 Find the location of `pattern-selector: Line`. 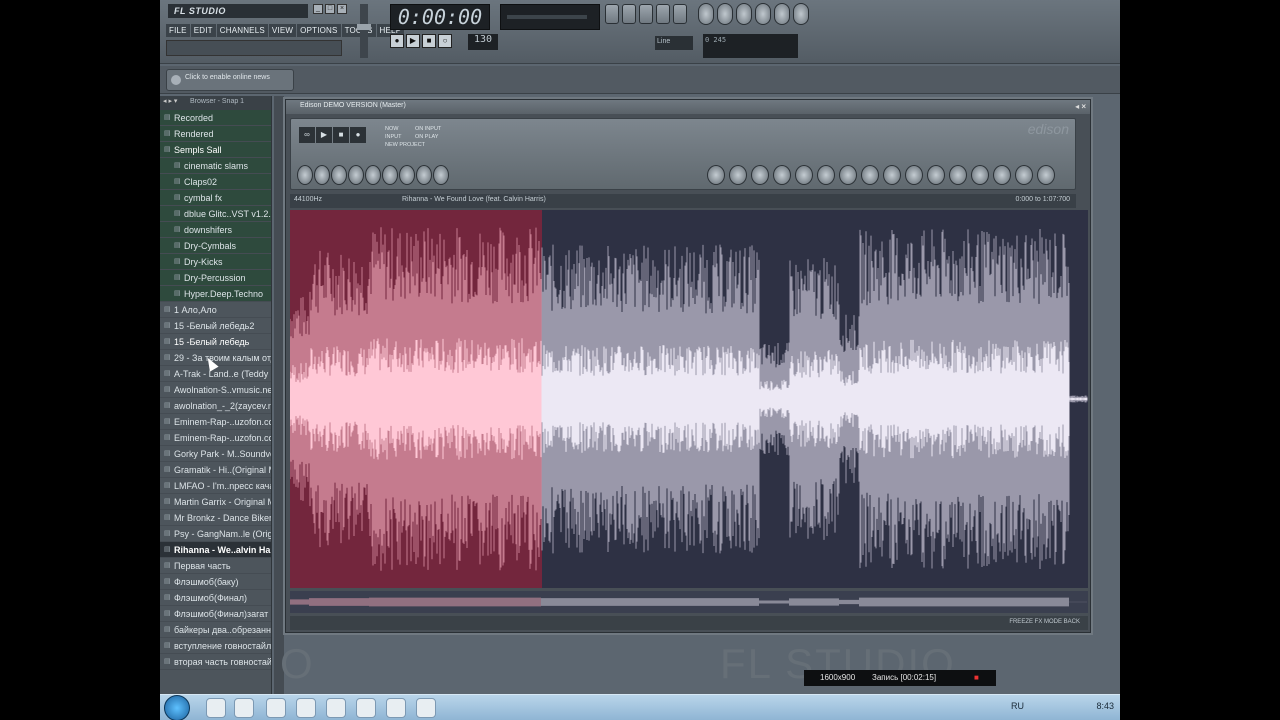

pattern-selector: Line is located at coordinates (674, 43).